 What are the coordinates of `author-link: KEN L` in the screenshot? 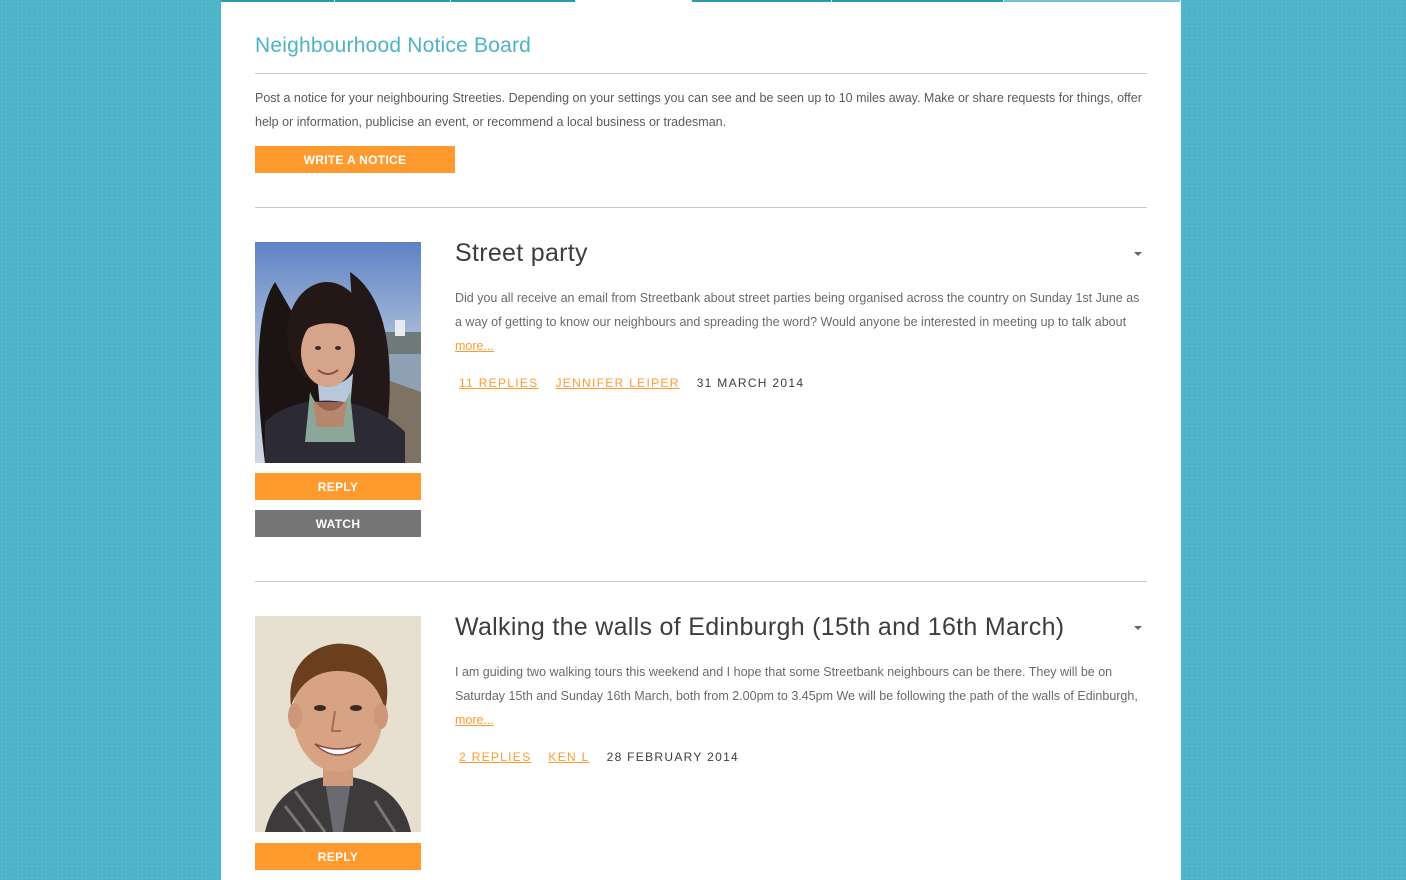 It's located at (568, 757).